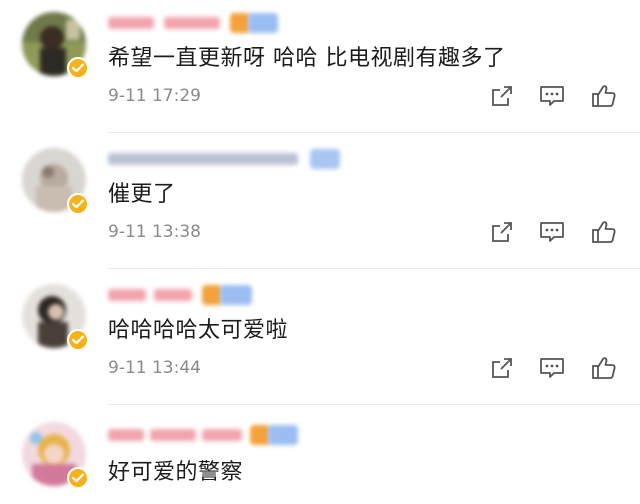  Describe the element at coordinates (142, 194) in the screenshot. I see `comment-text: 催更了` at that location.